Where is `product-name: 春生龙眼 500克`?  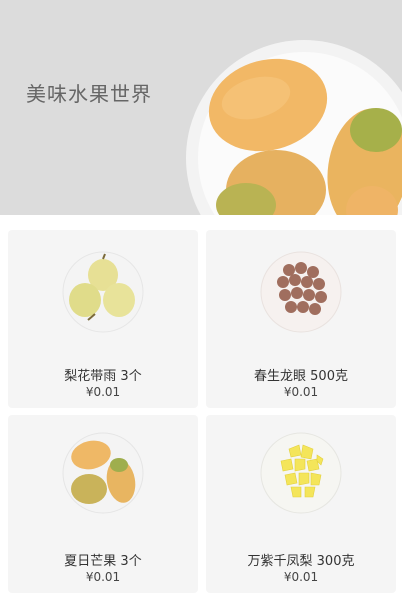 product-name: 春生龙眼 500克 is located at coordinates (301, 376).